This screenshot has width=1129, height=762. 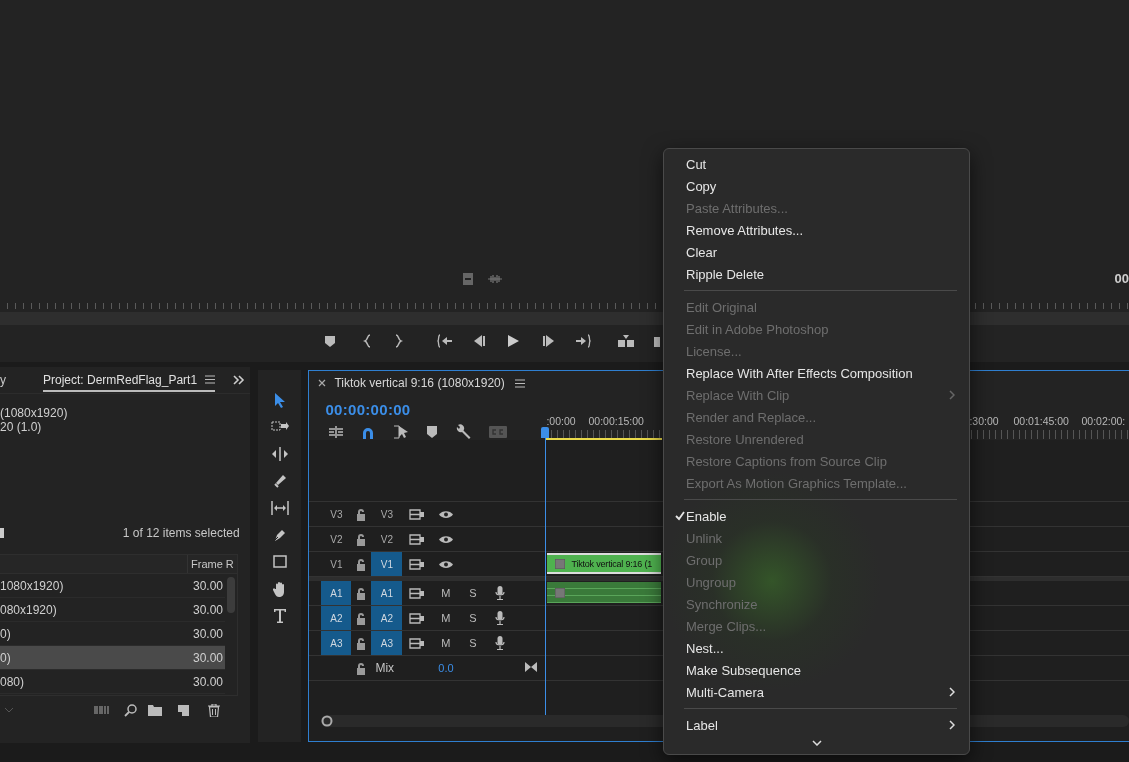 What do you see at coordinates (368, 432) in the screenshot?
I see `magnet-icon` at bounding box center [368, 432].